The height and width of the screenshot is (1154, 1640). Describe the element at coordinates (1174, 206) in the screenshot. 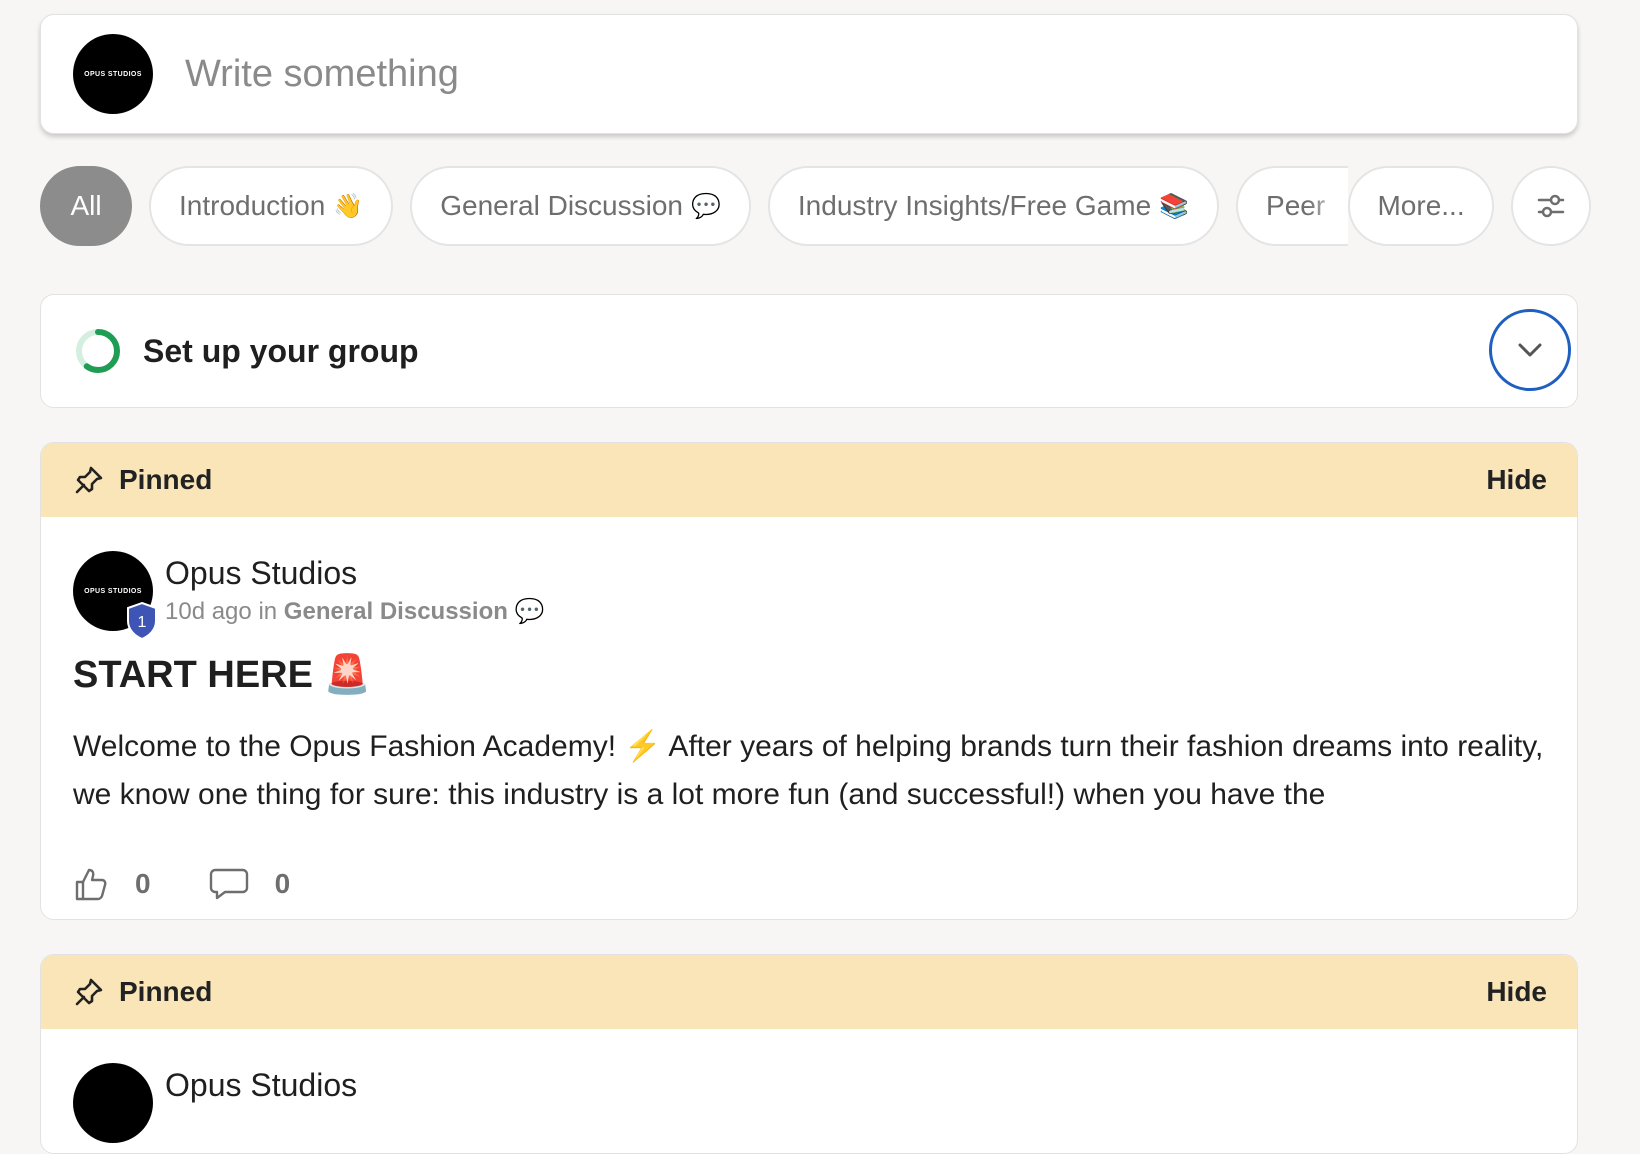

I see `books-icon: 📚` at that location.